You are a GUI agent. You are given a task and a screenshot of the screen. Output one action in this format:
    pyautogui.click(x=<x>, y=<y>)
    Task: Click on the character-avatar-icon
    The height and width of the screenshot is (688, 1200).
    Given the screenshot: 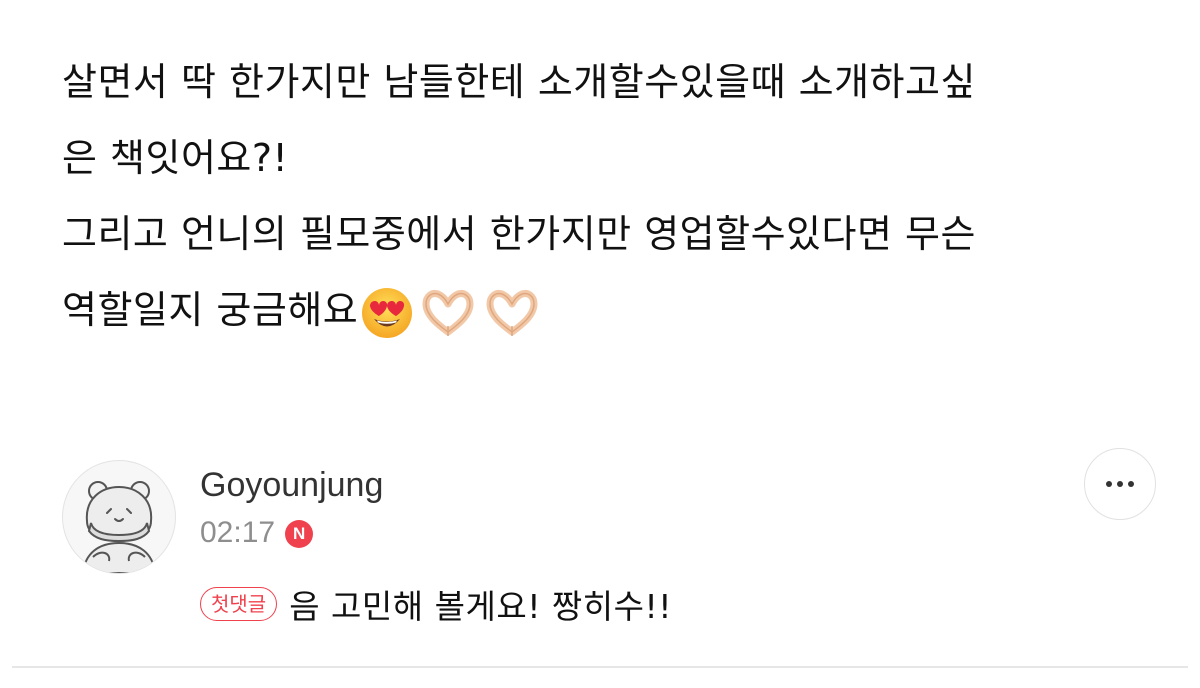 What is the action you would take?
    pyautogui.click(x=119, y=527)
    